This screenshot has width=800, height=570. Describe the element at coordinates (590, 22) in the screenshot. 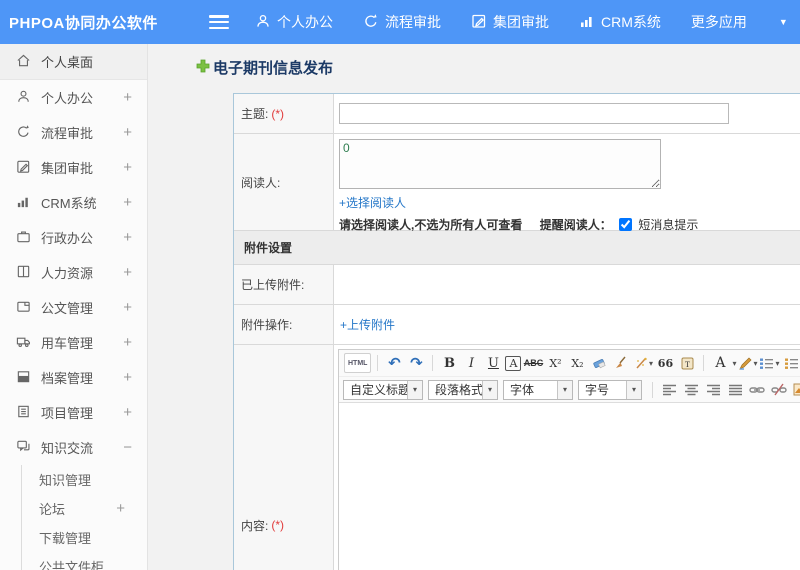

I see `bar-chart-icon` at that location.